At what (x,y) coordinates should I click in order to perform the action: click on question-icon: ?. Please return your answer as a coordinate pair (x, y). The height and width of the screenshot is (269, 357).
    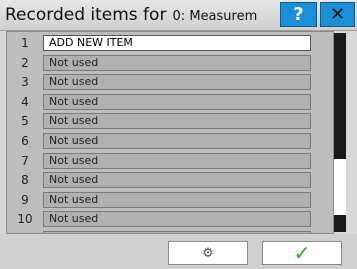
    Looking at the image, I should click on (298, 14).